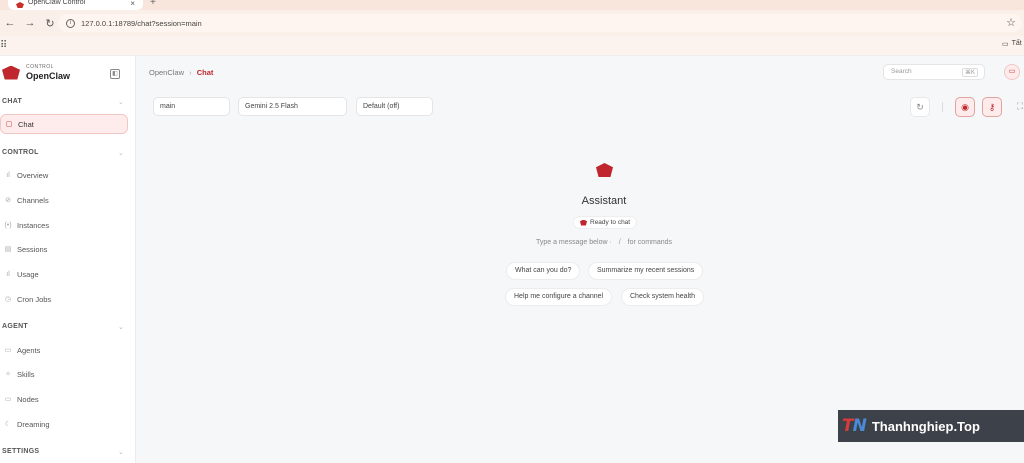  Describe the element at coordinates (8, 299) in the screenshot. I see `clock-icon: ◷` at that location.